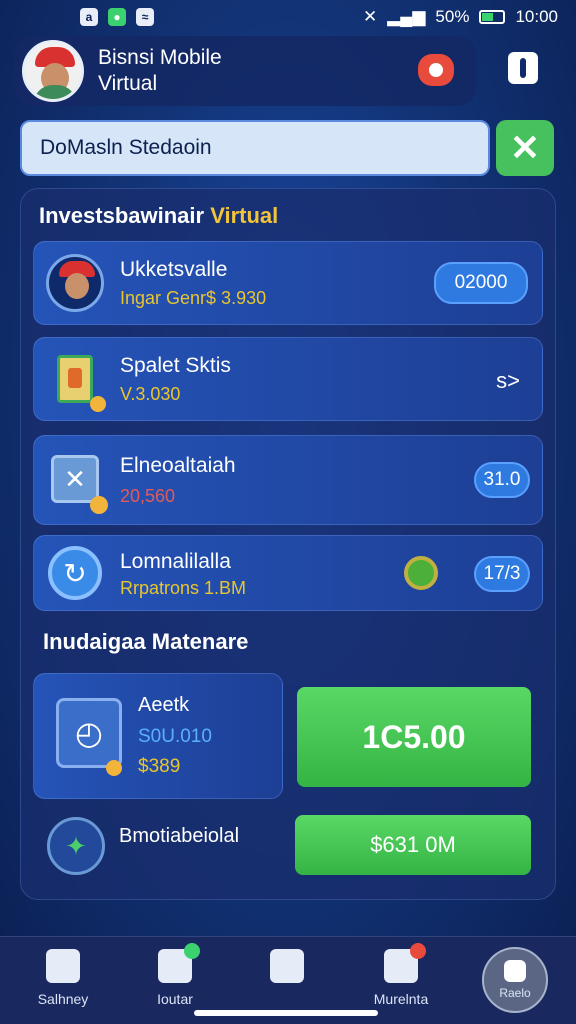 The height and width of the screenshot is (1024, 576). I want to click on nav-label: Salhney, so click(63, 999).